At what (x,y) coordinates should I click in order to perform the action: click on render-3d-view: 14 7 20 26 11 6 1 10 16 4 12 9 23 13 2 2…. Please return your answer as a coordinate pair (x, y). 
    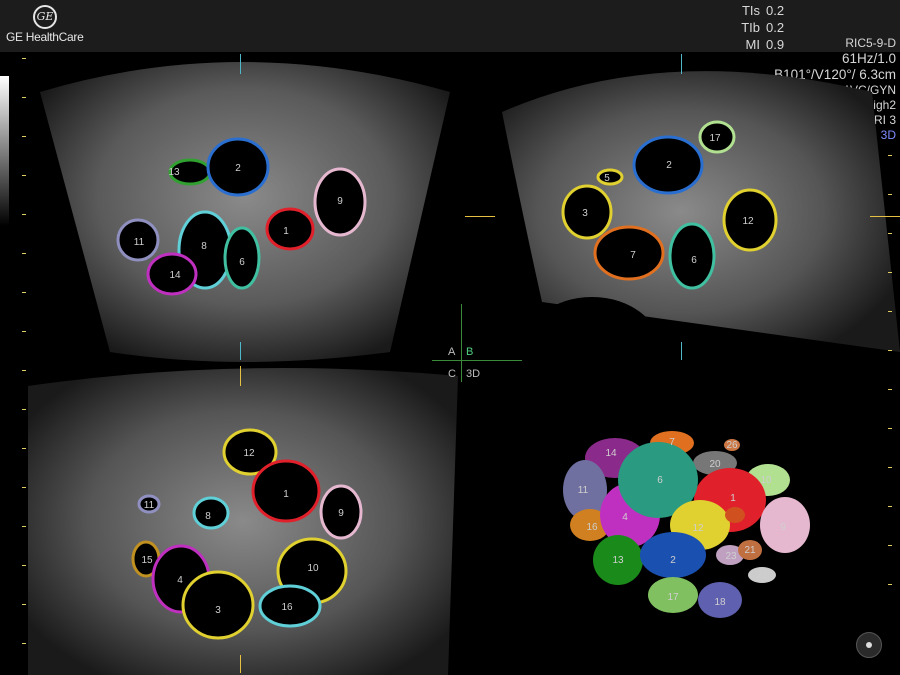
    Looking at the image, I should click on (690, 527).